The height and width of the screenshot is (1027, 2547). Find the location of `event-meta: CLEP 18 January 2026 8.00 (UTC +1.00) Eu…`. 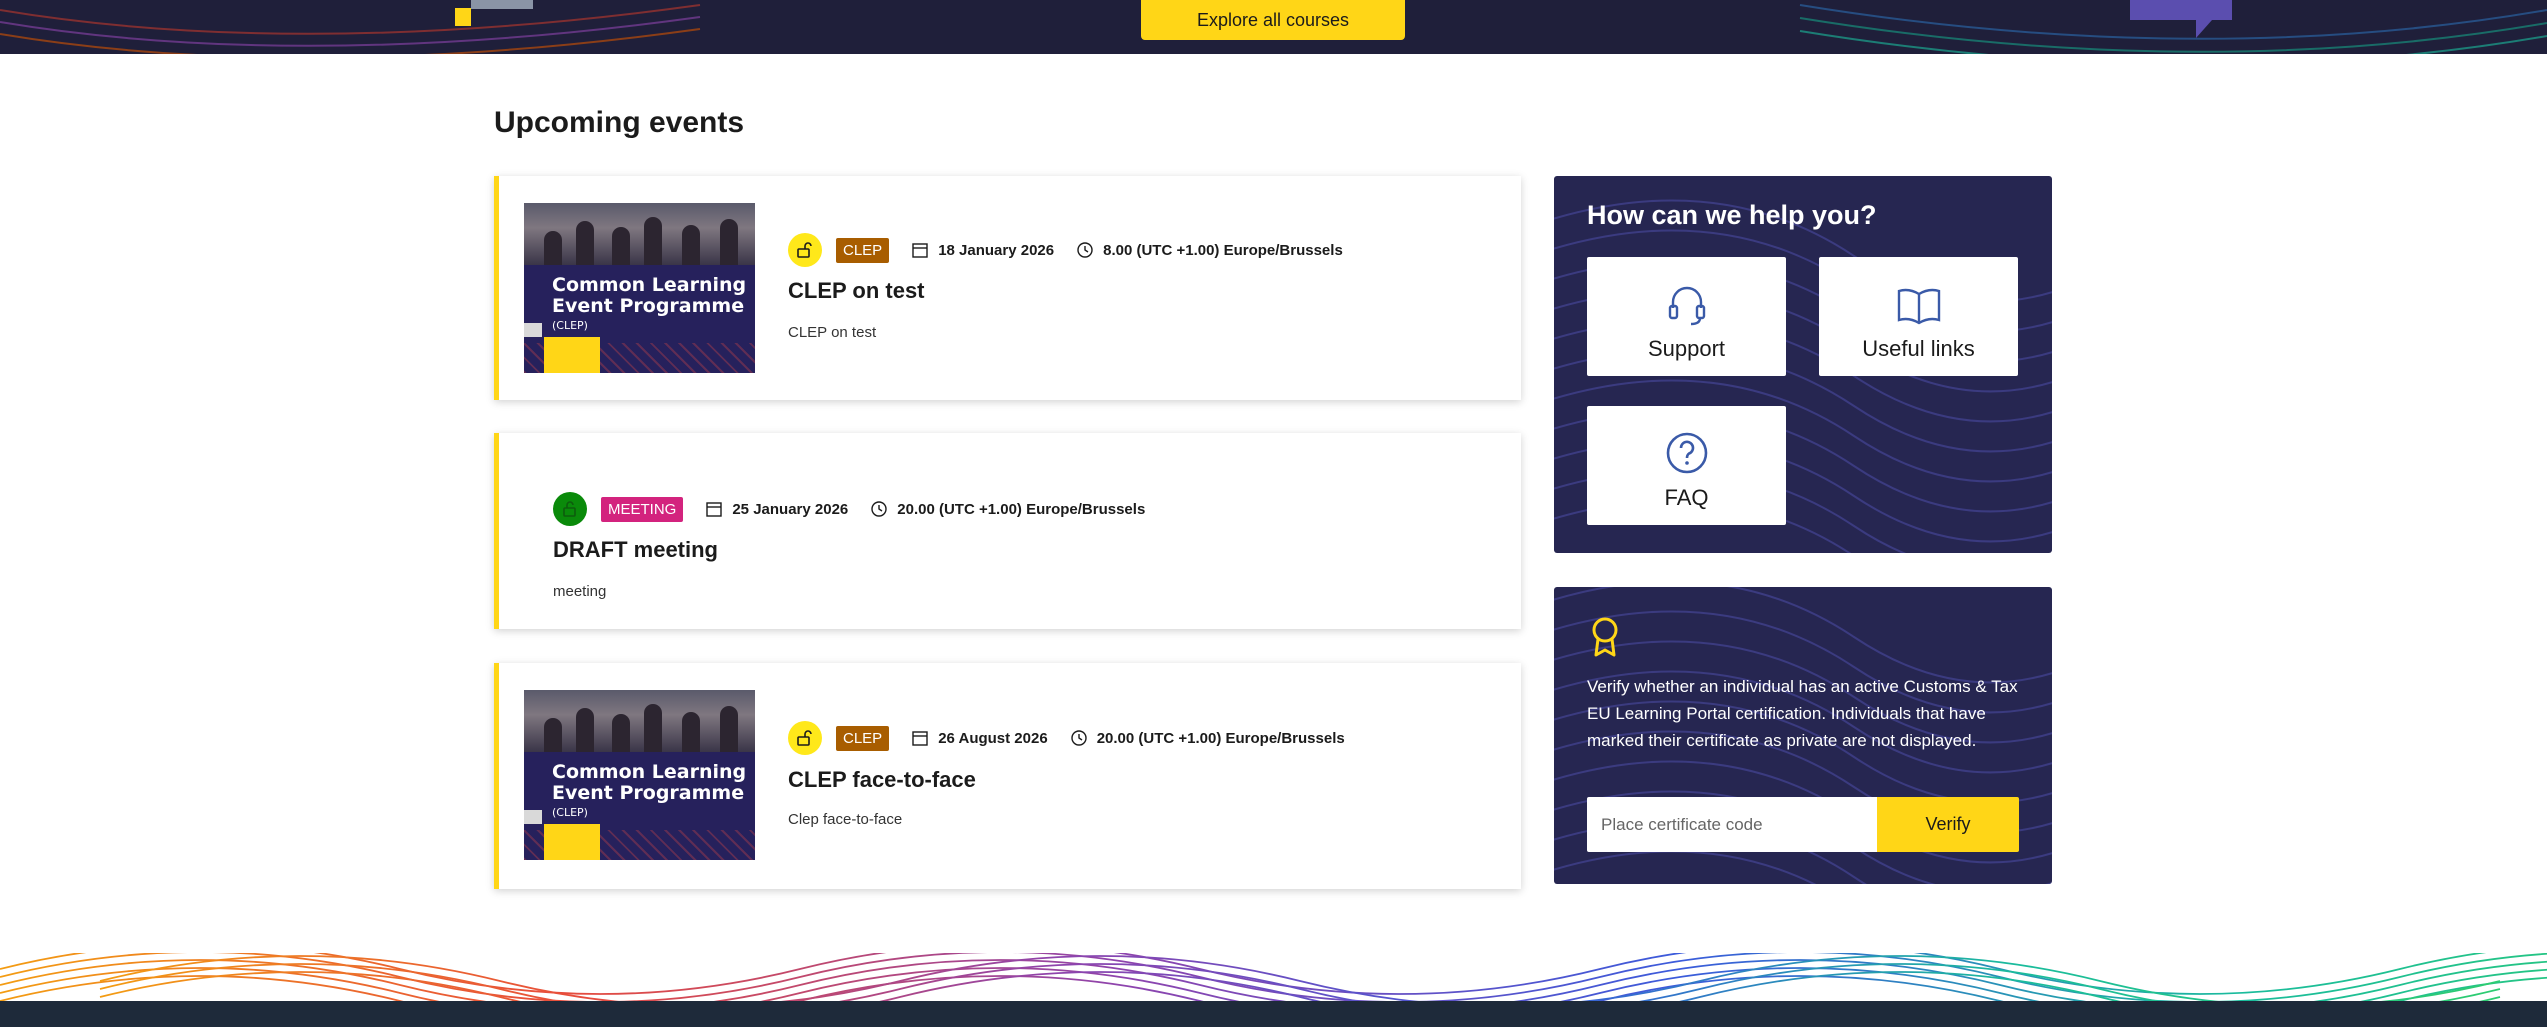

event-meta: CLEP 18 January 2026 8.00 (UTC +1.00) Eu… is located at coordinates (1065, 250).